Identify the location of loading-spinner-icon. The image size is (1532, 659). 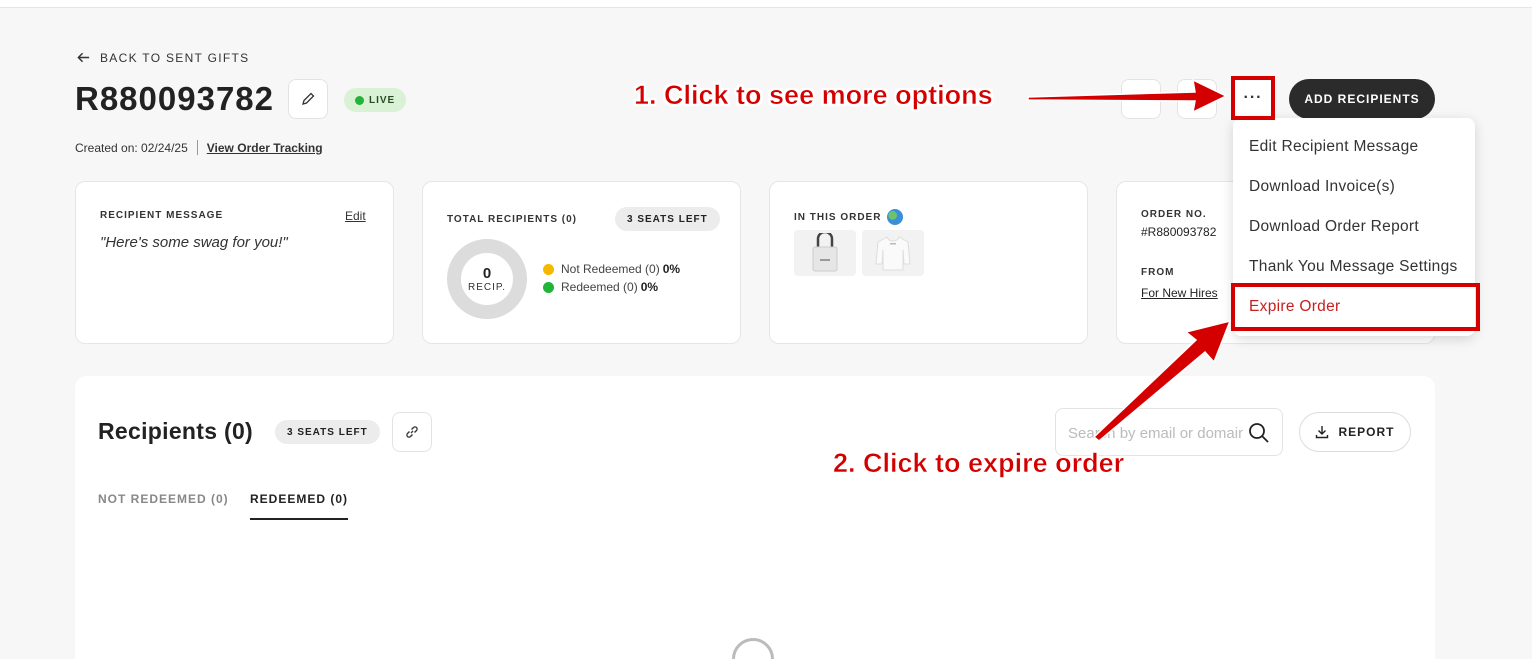
(753, 648).